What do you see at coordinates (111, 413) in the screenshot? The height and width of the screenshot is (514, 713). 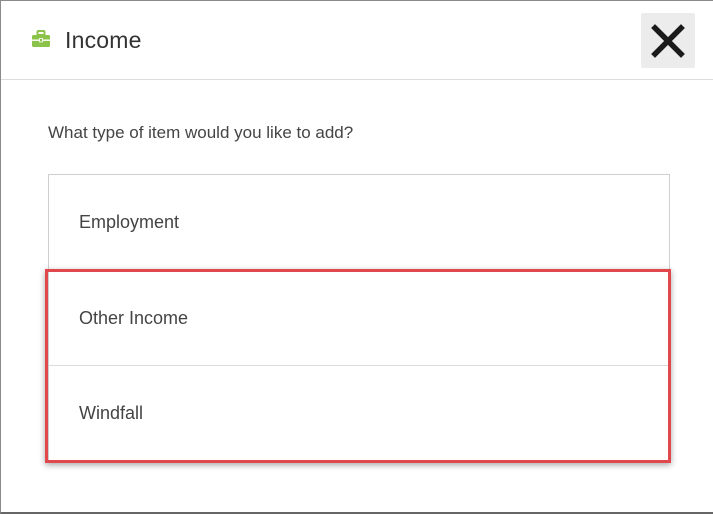 I see `option-label: Windfall` at bounding box center [111, 413].